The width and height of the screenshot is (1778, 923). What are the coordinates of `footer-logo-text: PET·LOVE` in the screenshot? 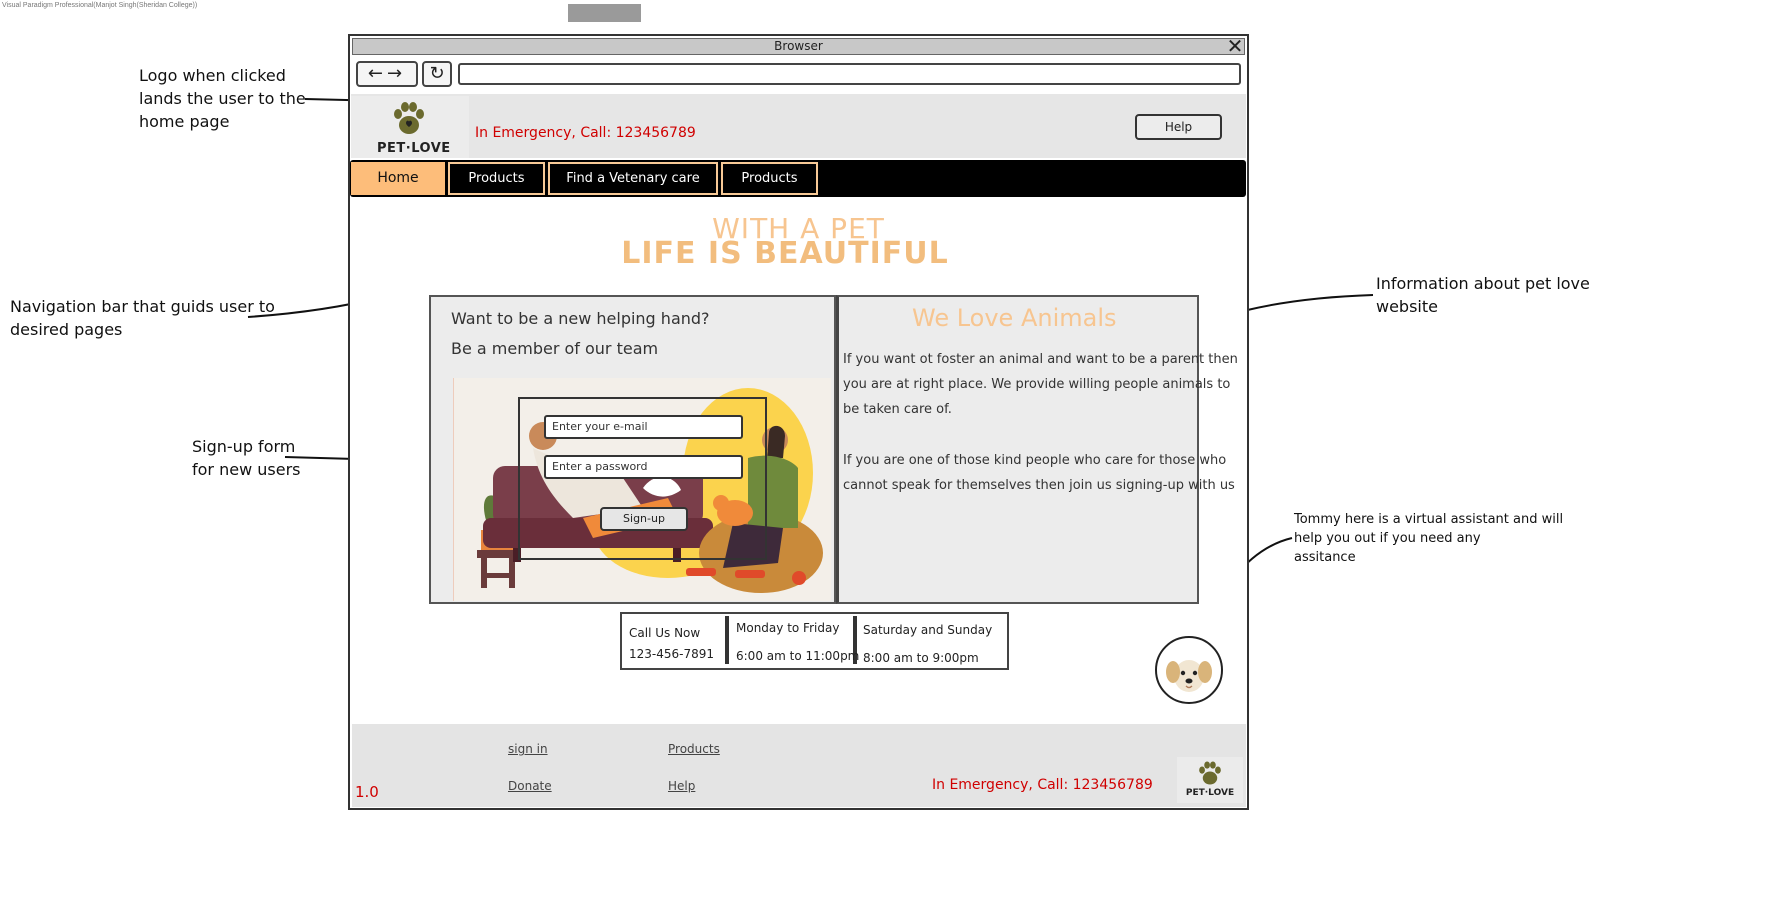 It's located at (1210, 793).